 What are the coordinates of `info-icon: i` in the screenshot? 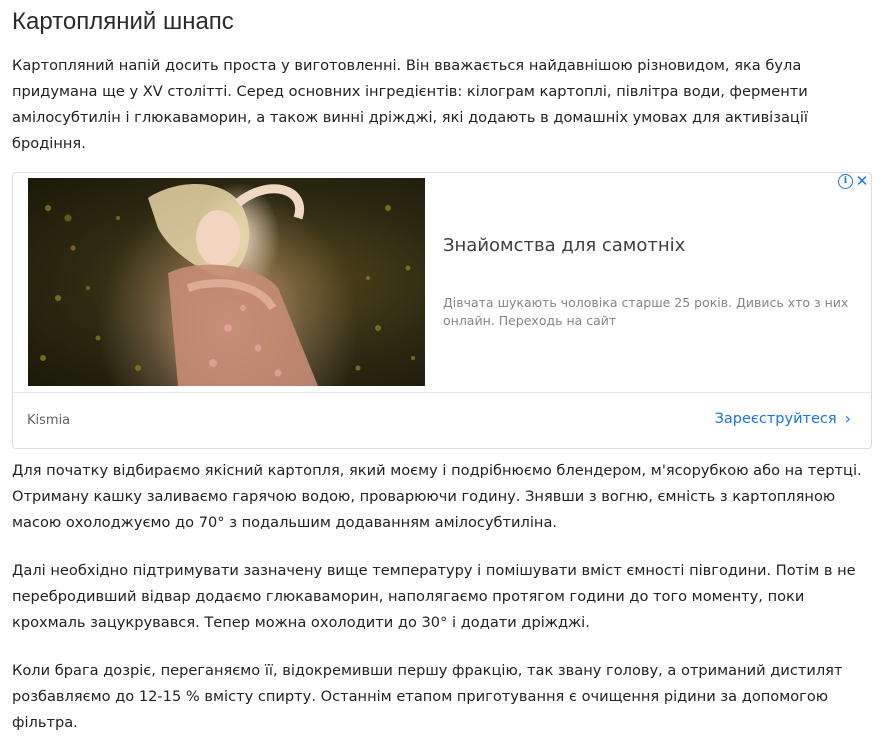 It's located at (845, 181).